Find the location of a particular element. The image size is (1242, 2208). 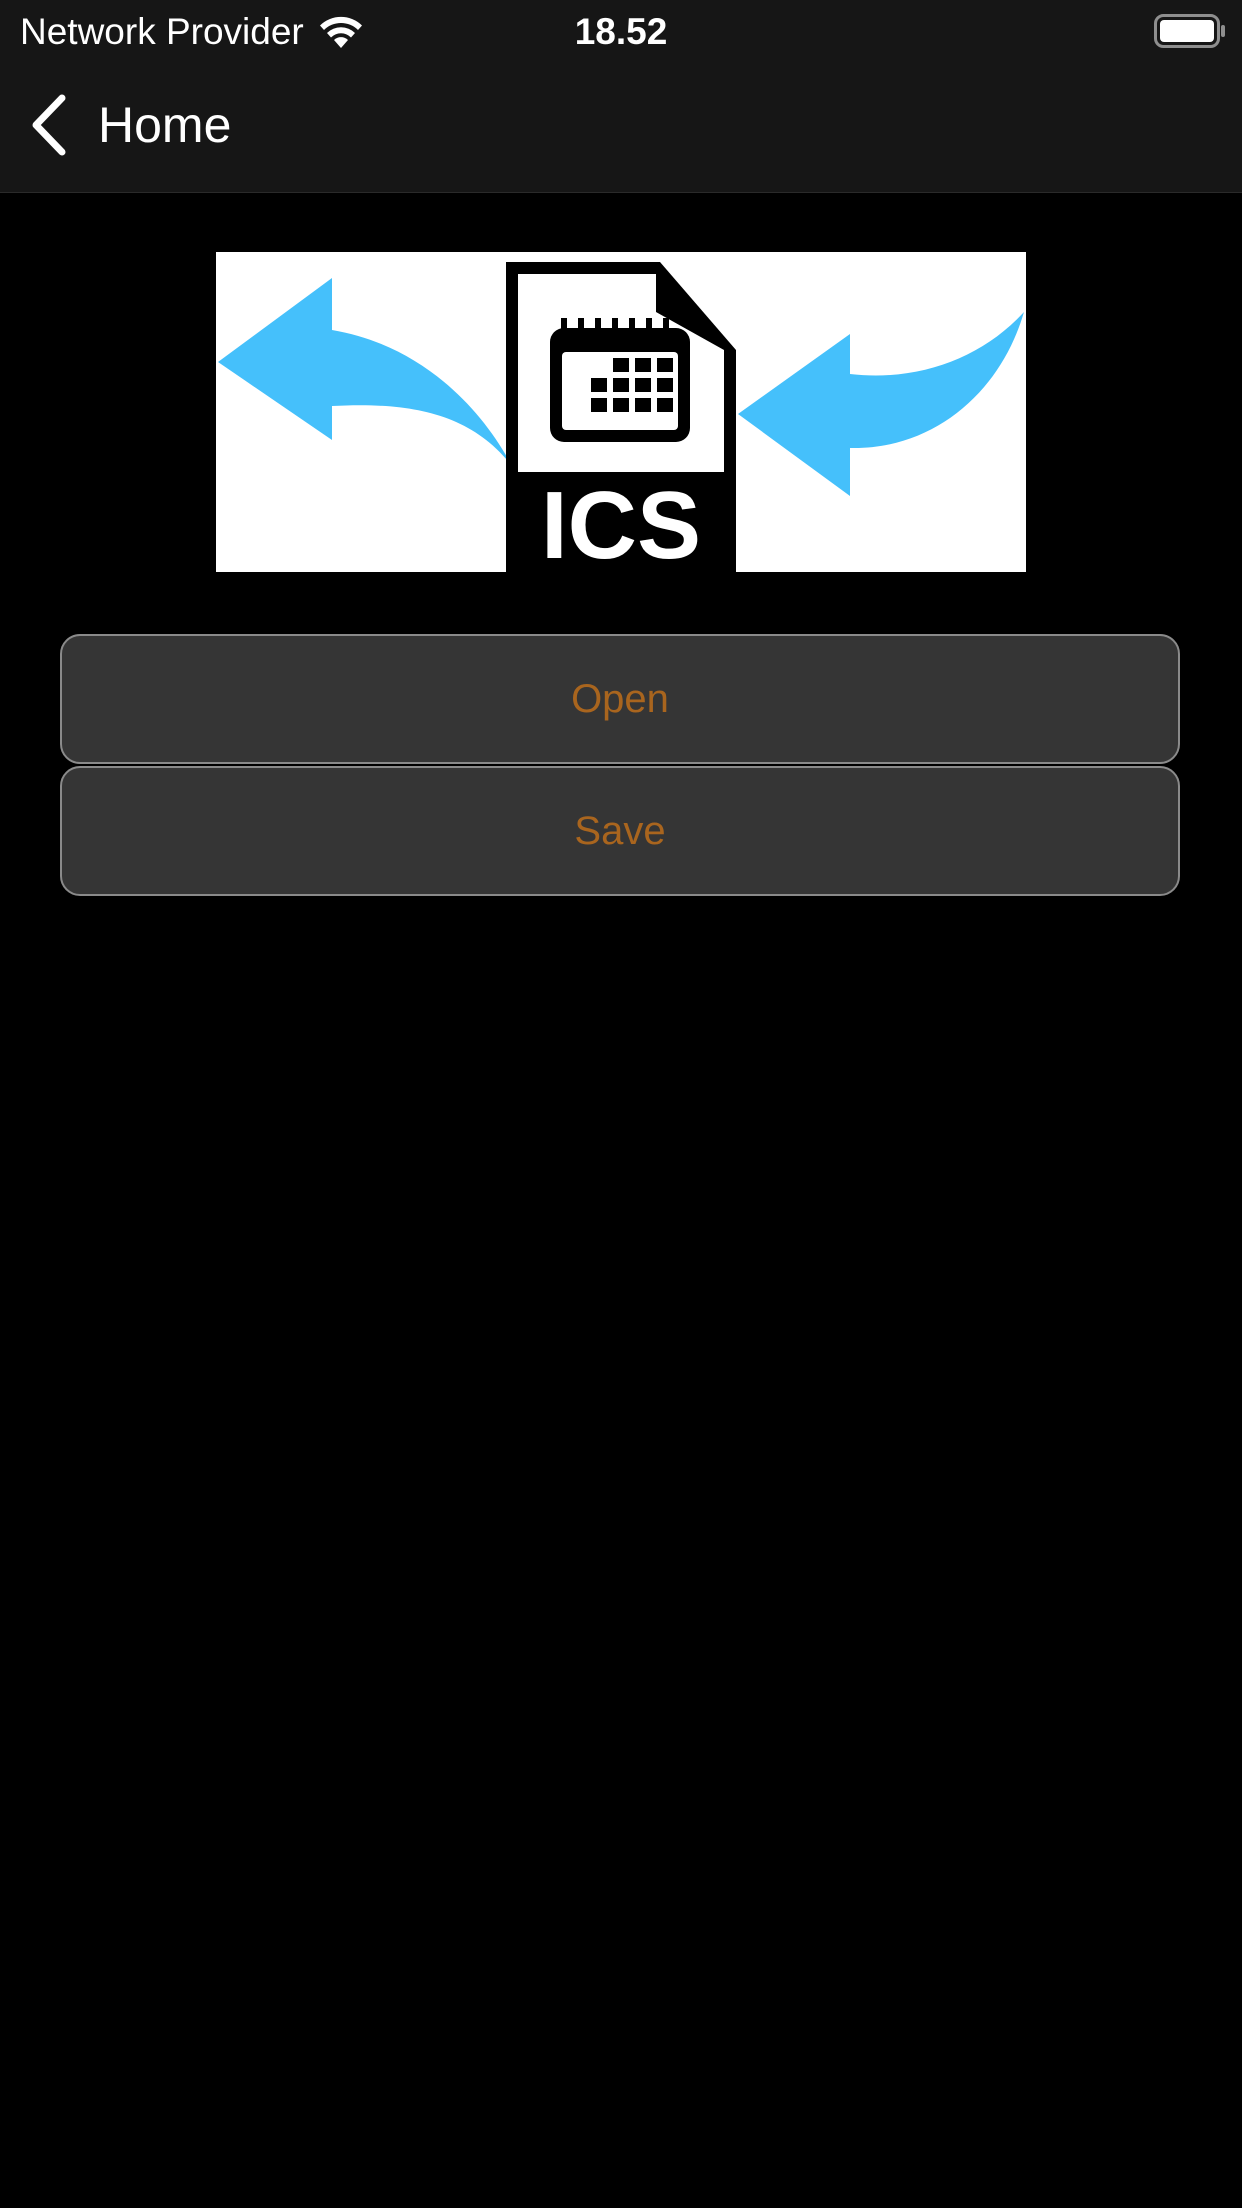

ics-file-import-export-icon: ICS is located at coordinates (621, 412).